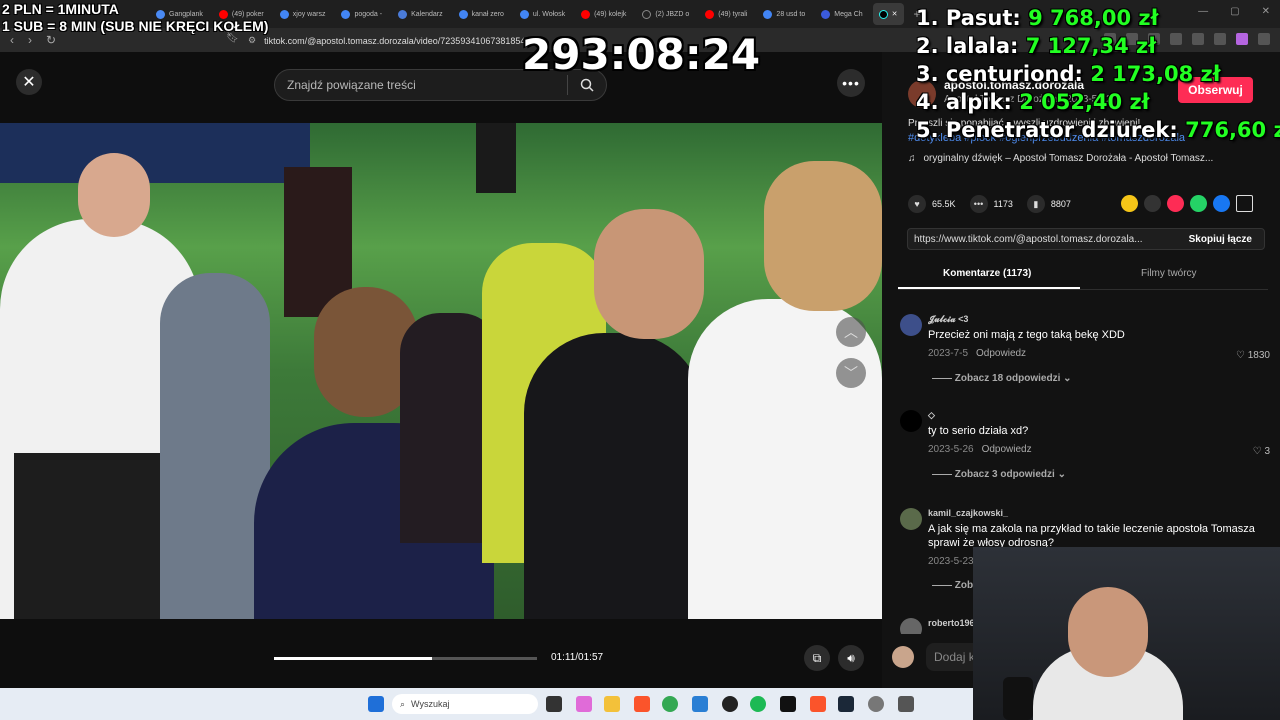 Image resolution: width=1280 pixels, height=720 pixels. Describe the element at coordinates (823, 236) in the screenshot. I see `video-scene-boy-white-head` at that location.